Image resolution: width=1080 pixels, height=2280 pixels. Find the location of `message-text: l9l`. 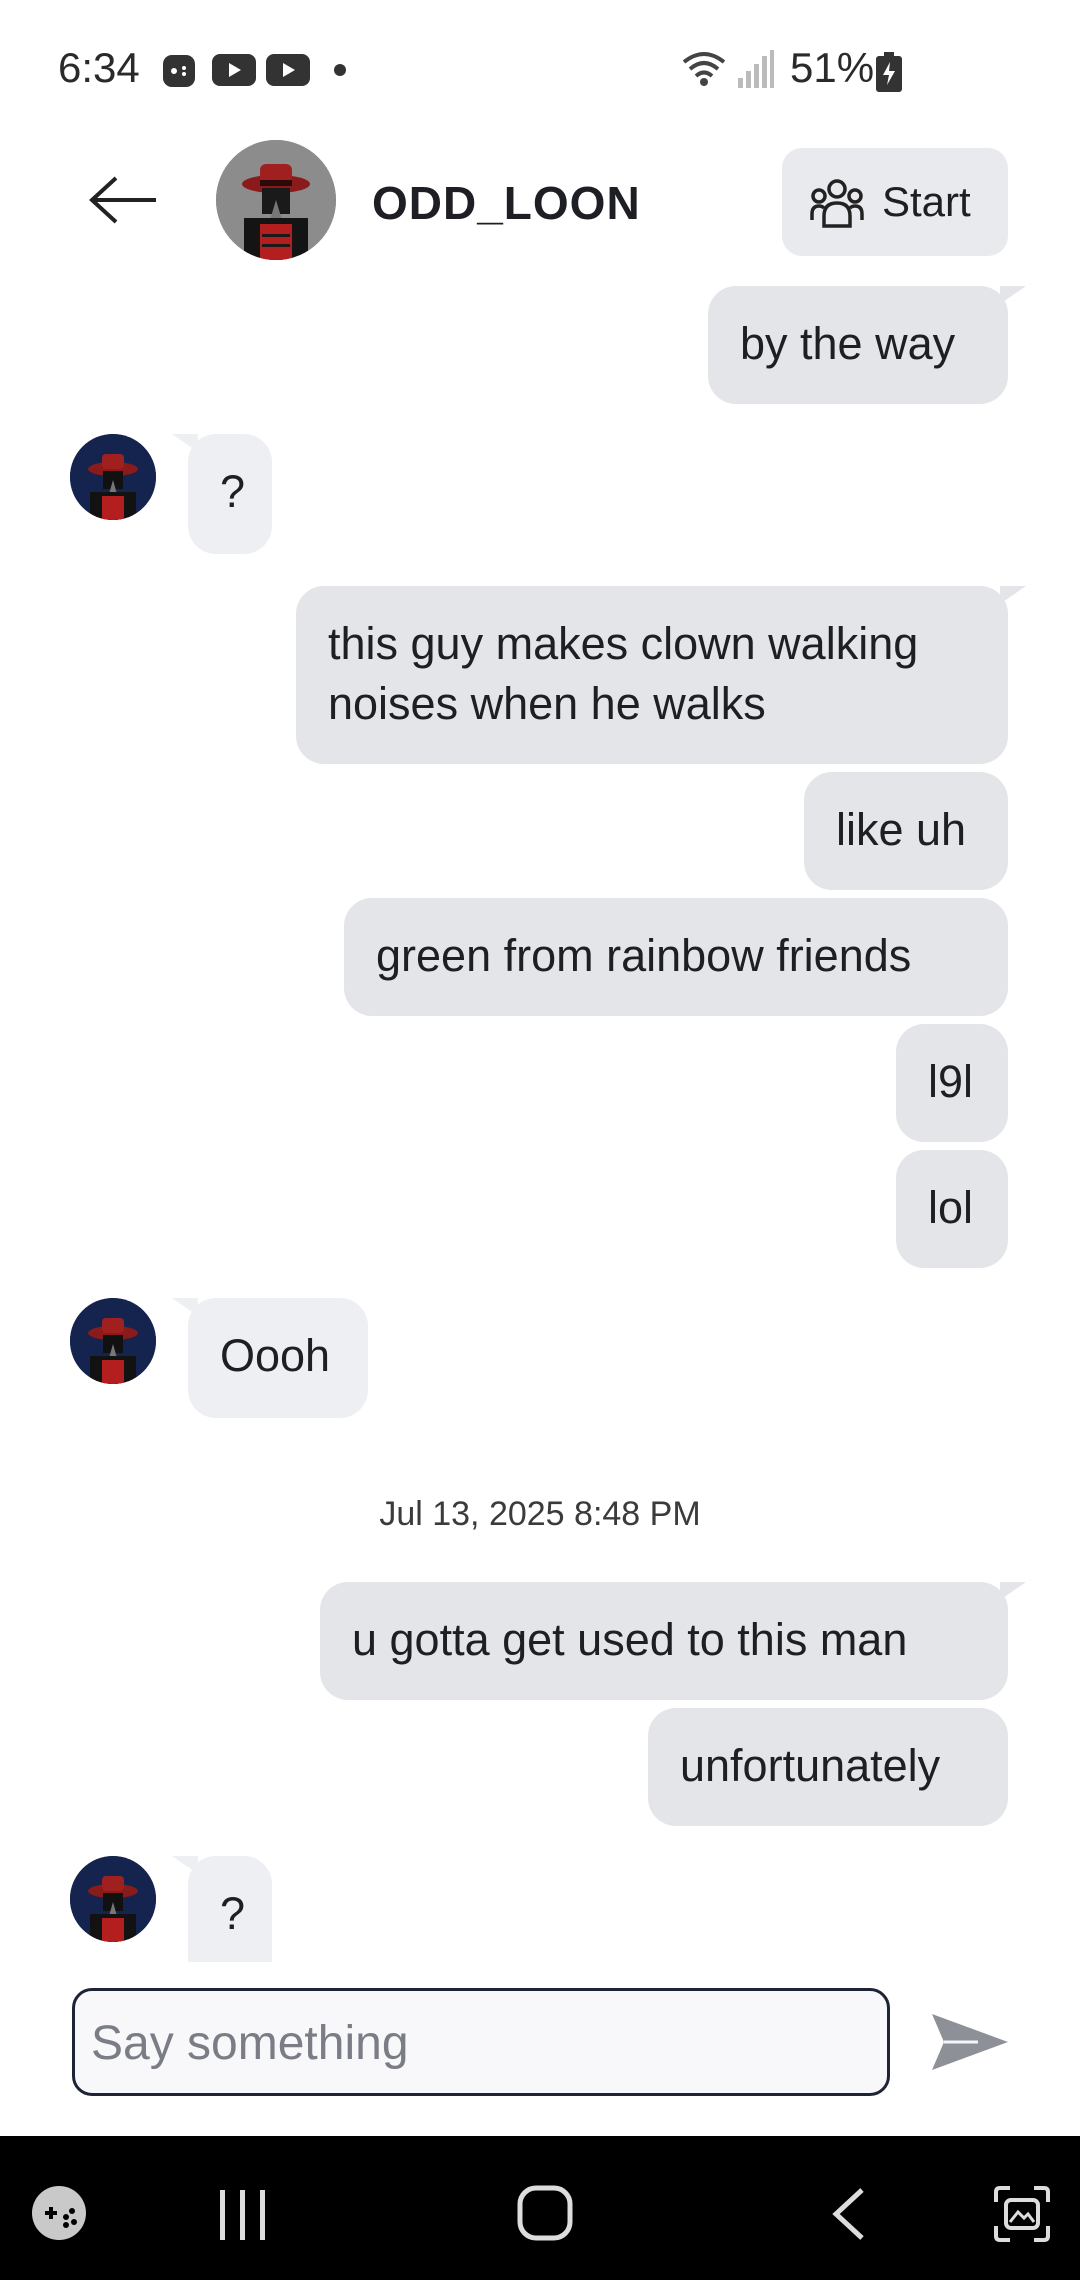

message-text: l9l is located at coordinates (951, 1081).